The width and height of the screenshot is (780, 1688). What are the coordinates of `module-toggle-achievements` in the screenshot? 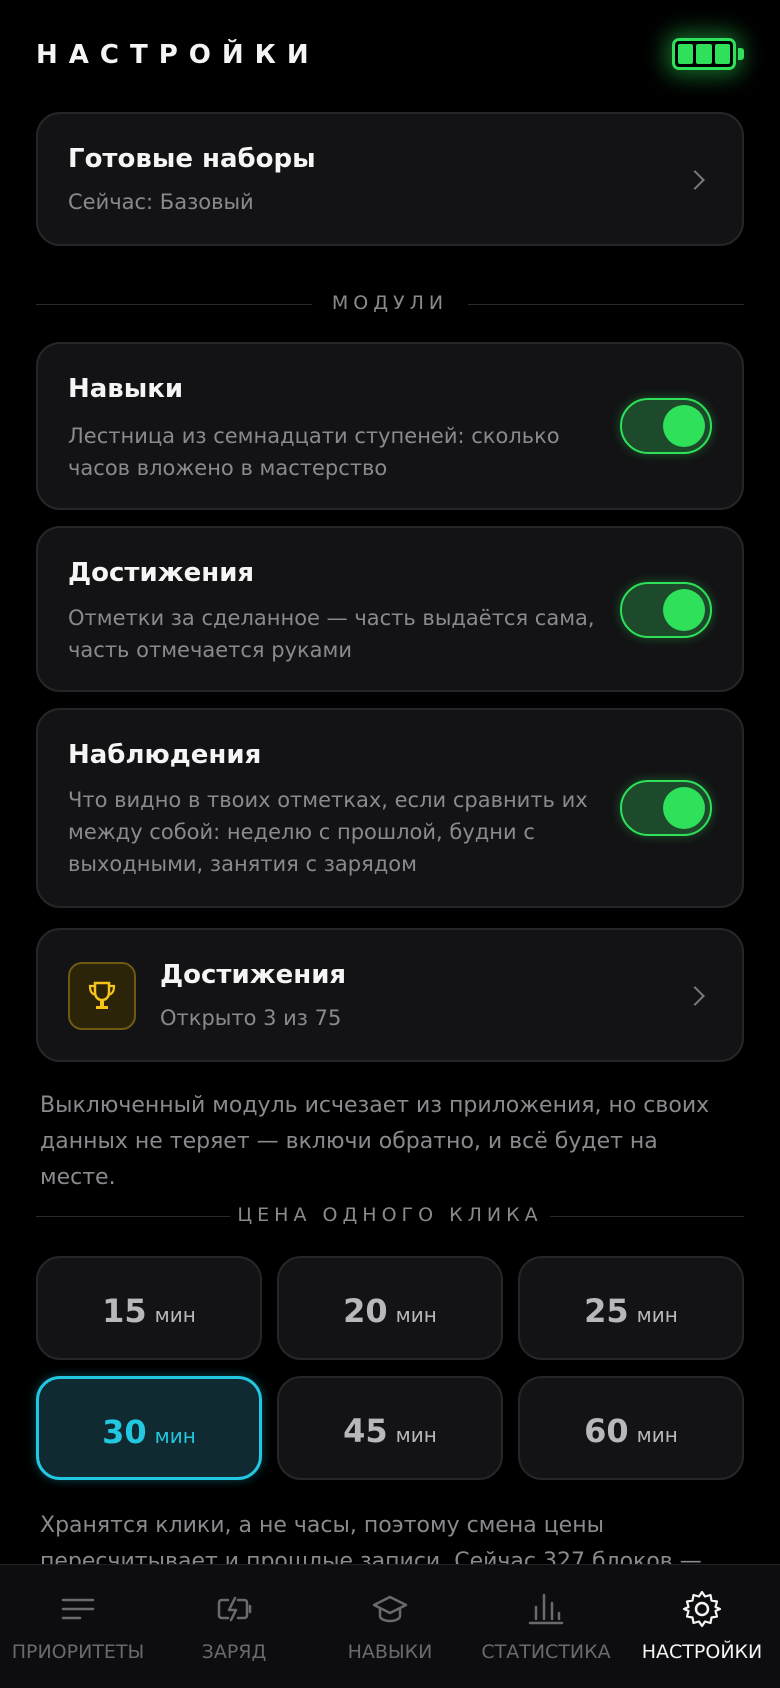 It's located at (666, 610).